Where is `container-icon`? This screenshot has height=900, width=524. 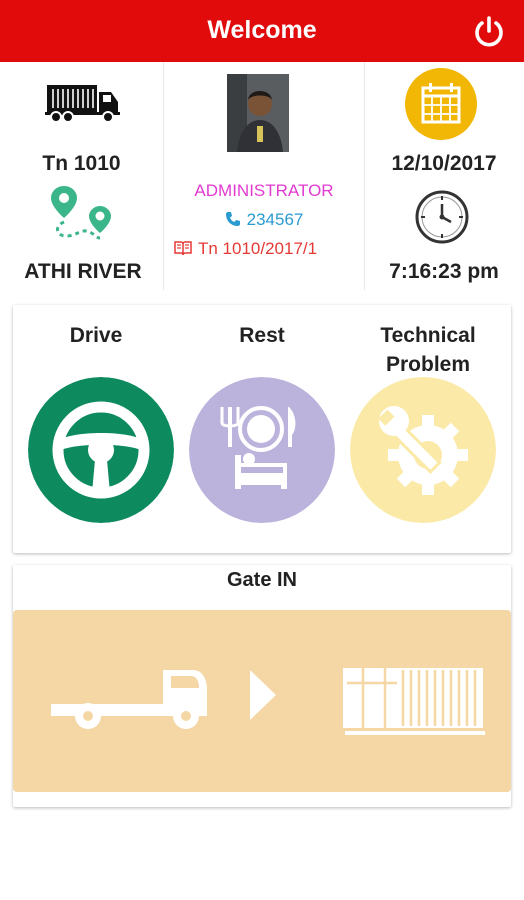
container-icon is located at coordinates (414, 701).